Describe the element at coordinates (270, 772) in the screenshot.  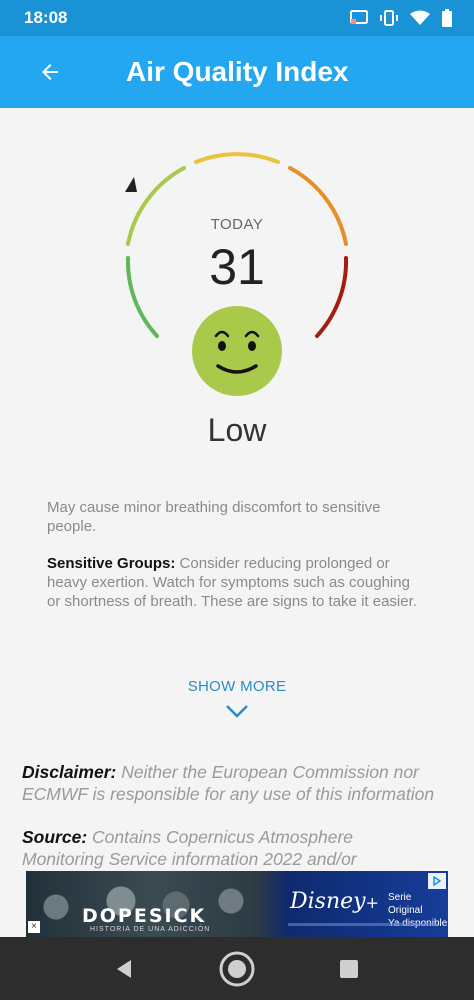
I see `disclaimer-text-1: Neither the European Commission nor` at that location.